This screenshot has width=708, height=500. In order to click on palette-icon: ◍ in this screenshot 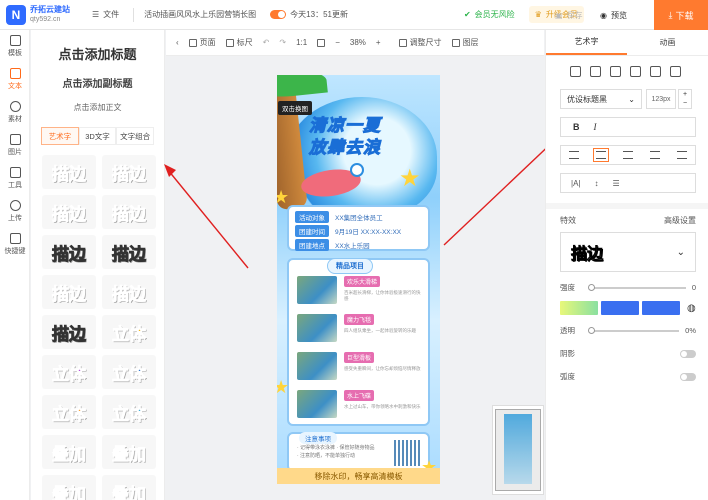, I will do `click(691, 308)`.